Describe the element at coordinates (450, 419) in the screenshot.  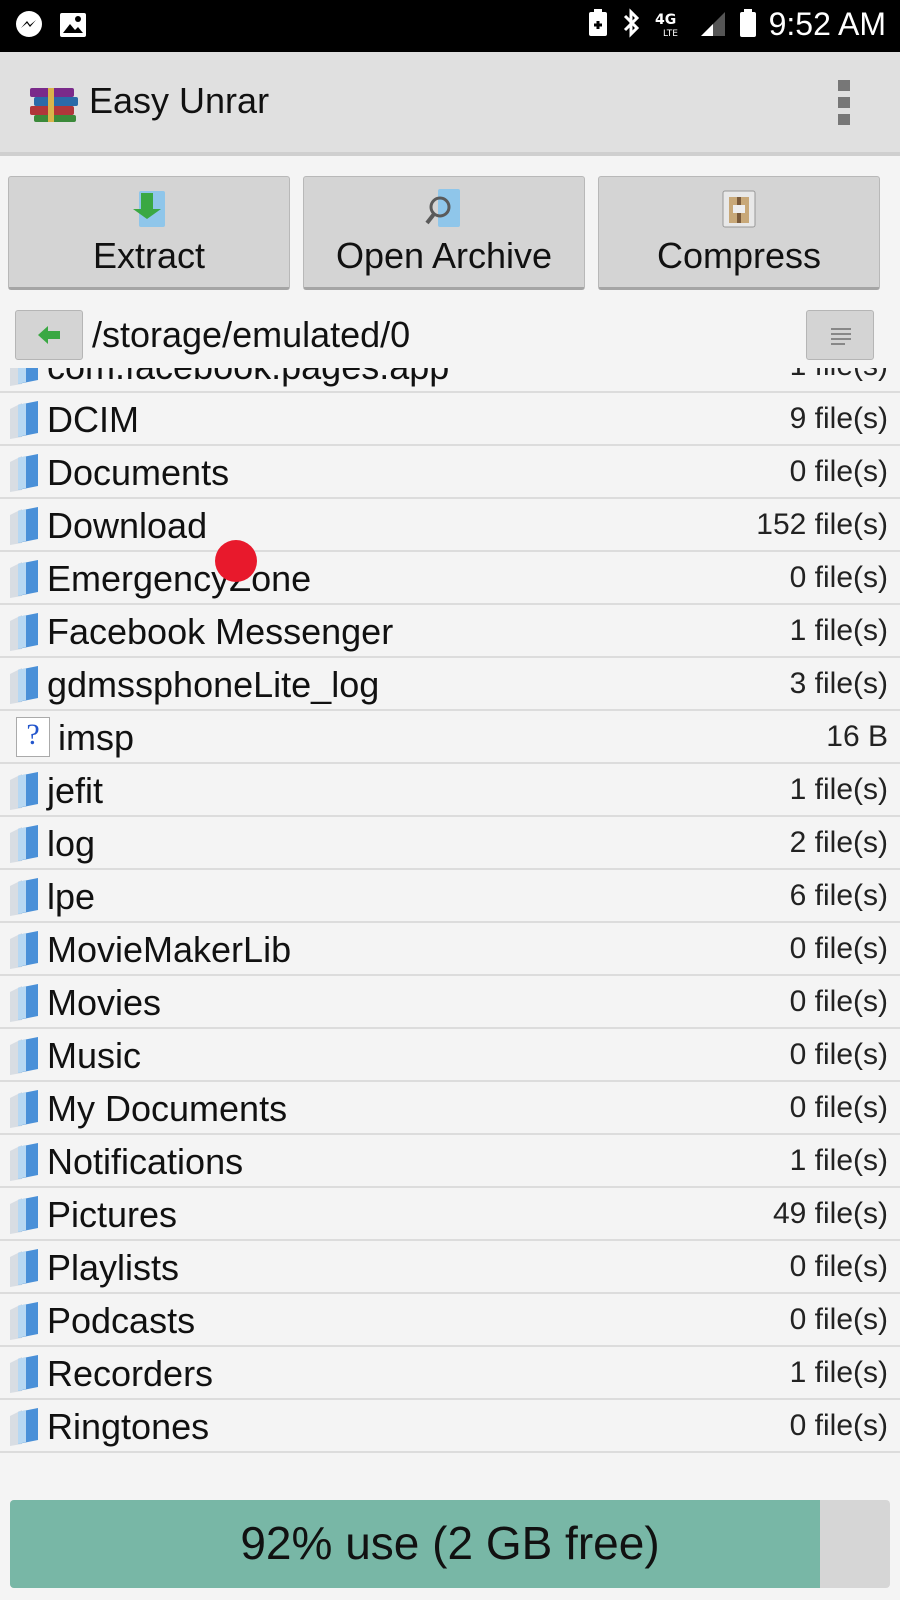
I see `list-item: DCIM 9 file(s)` at that location.